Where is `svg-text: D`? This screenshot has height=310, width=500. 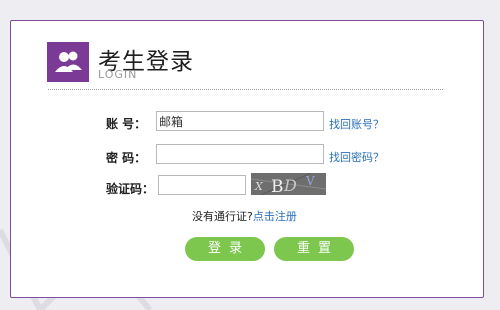 svg-text: D is located at coordinates (290, 185).